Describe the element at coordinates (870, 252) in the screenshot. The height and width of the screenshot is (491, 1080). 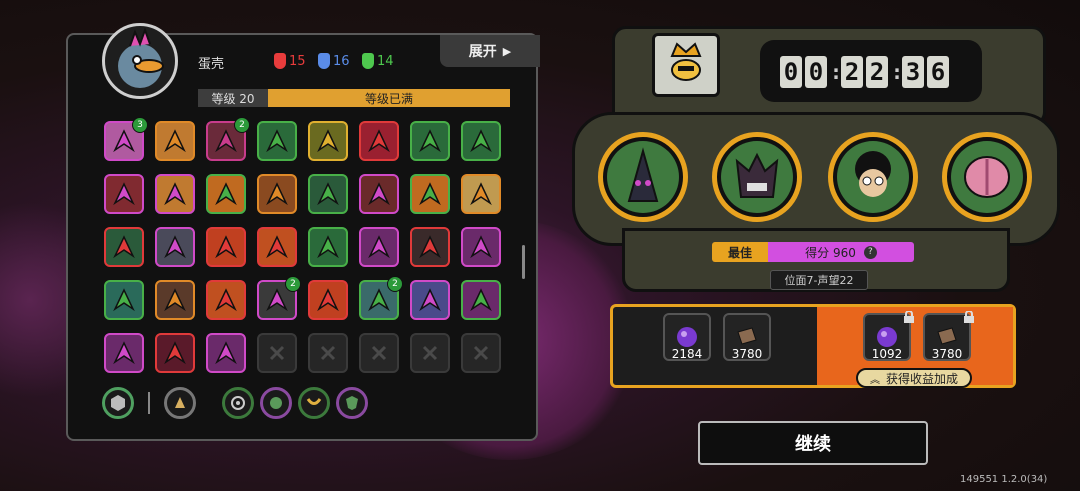
I see `help-icon: ?` at that location.